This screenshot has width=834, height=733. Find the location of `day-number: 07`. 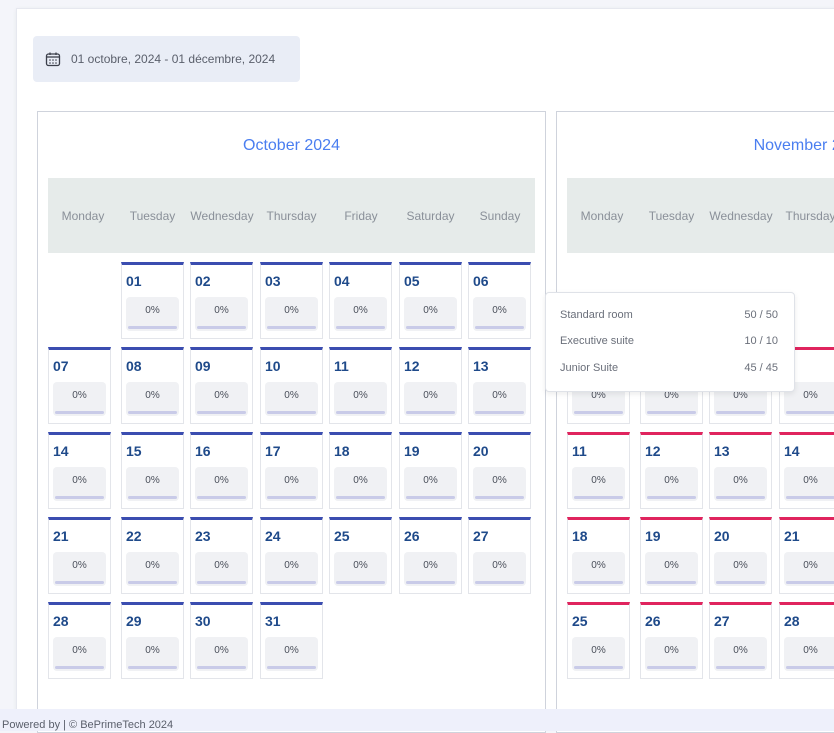

day-number: 07 is located at coordinates (61, 366).